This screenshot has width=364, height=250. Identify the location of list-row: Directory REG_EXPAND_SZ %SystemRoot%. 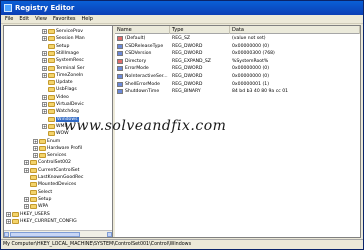
(237, 61).